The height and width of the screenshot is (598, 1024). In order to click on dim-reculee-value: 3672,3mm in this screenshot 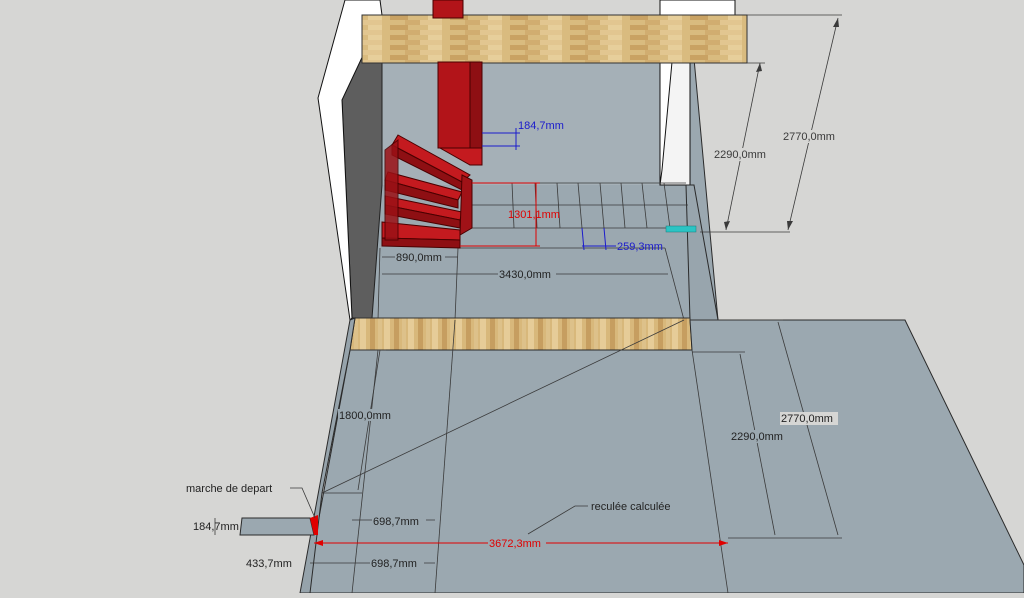, I will do `click(515, 544)`.